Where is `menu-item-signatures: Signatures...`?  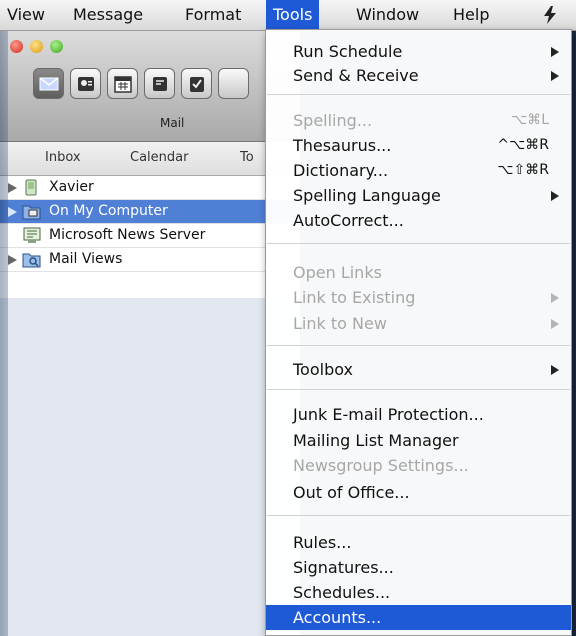 menu-item-signatures: Signatures... is located at coordinates (418, 567).